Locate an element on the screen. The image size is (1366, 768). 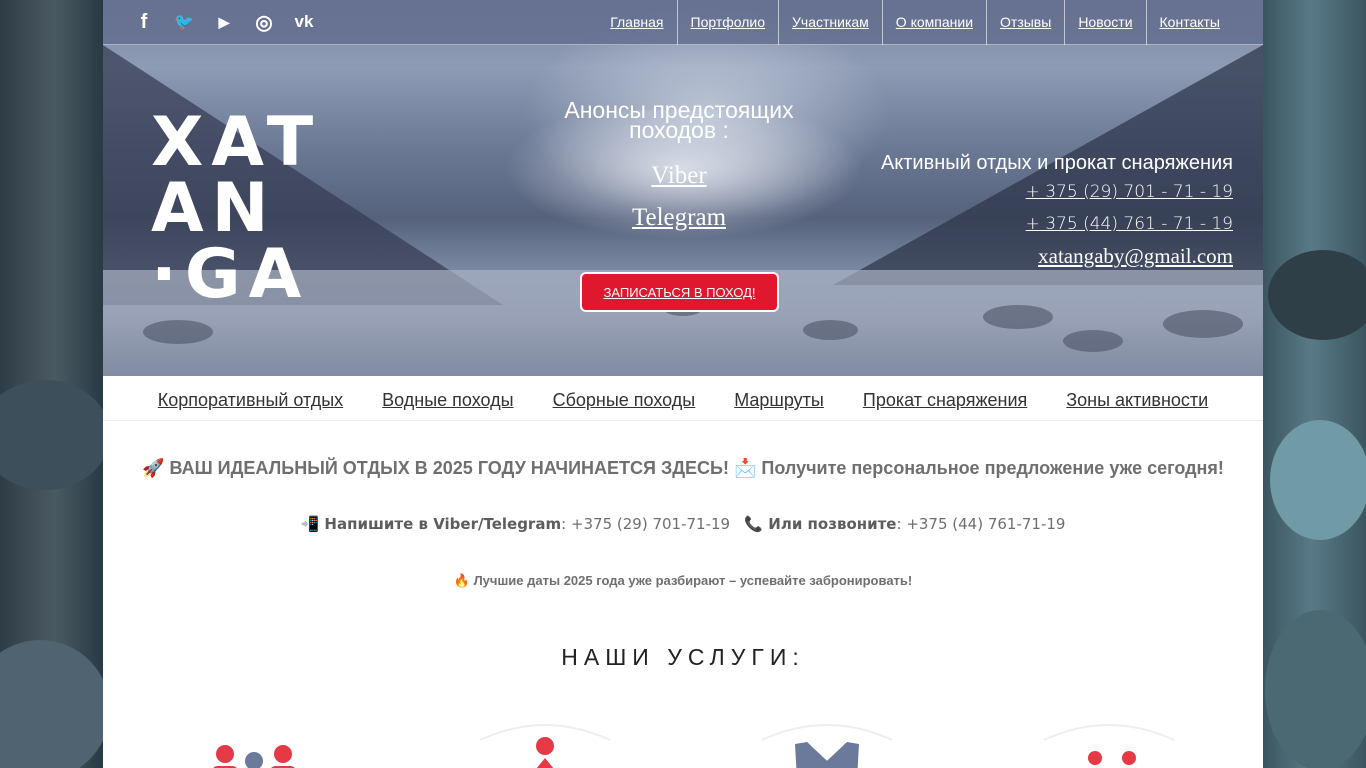
service-group-icon is located at coordinates (827, 744).